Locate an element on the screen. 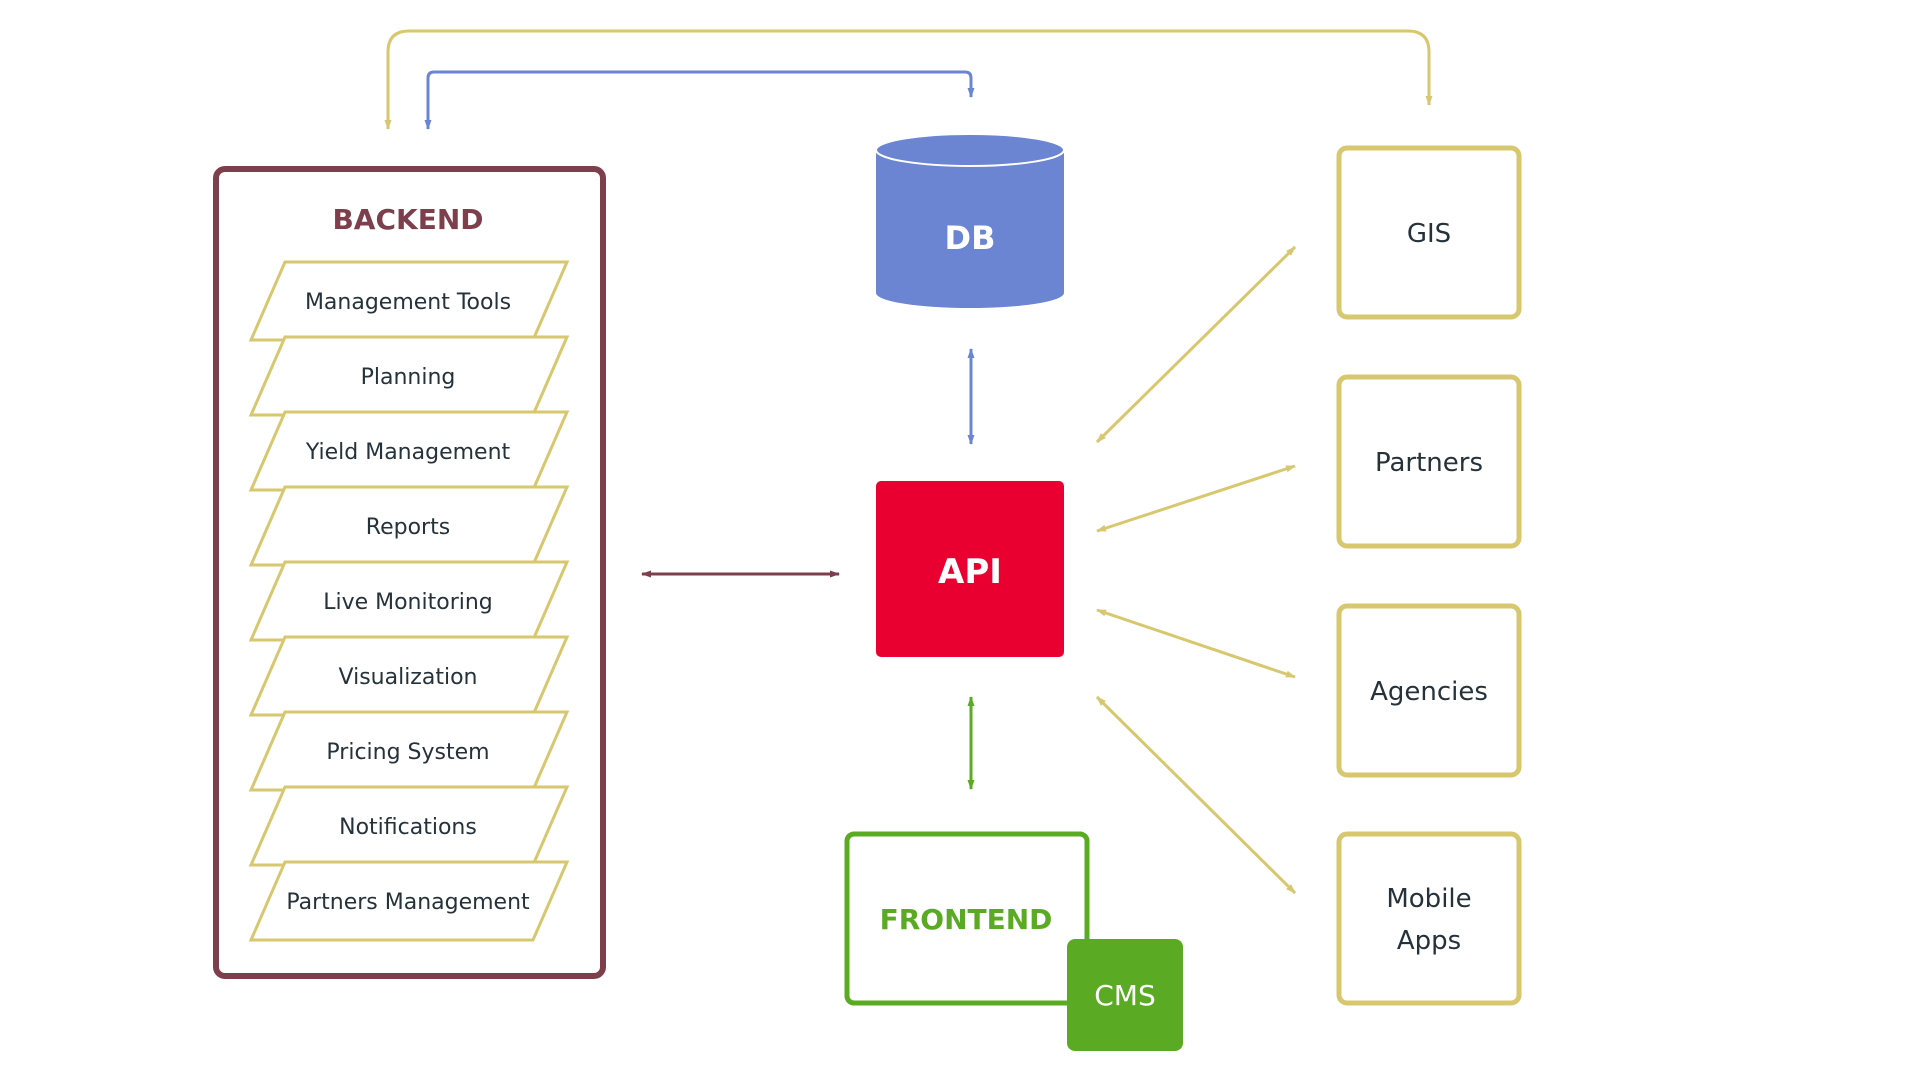 The height and width of the screenshot is (1068, 1920). frontend-label: FRONTEND is located at coordinates (966, 919).